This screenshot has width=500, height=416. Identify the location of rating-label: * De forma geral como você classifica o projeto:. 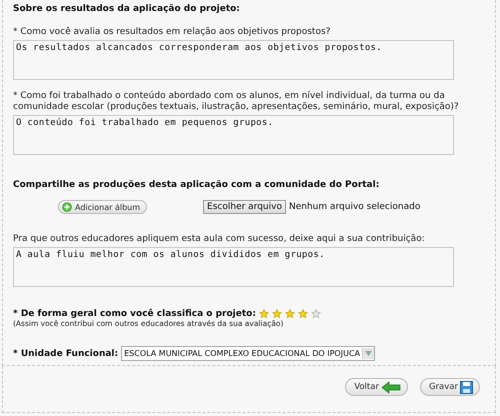
(134, 314).